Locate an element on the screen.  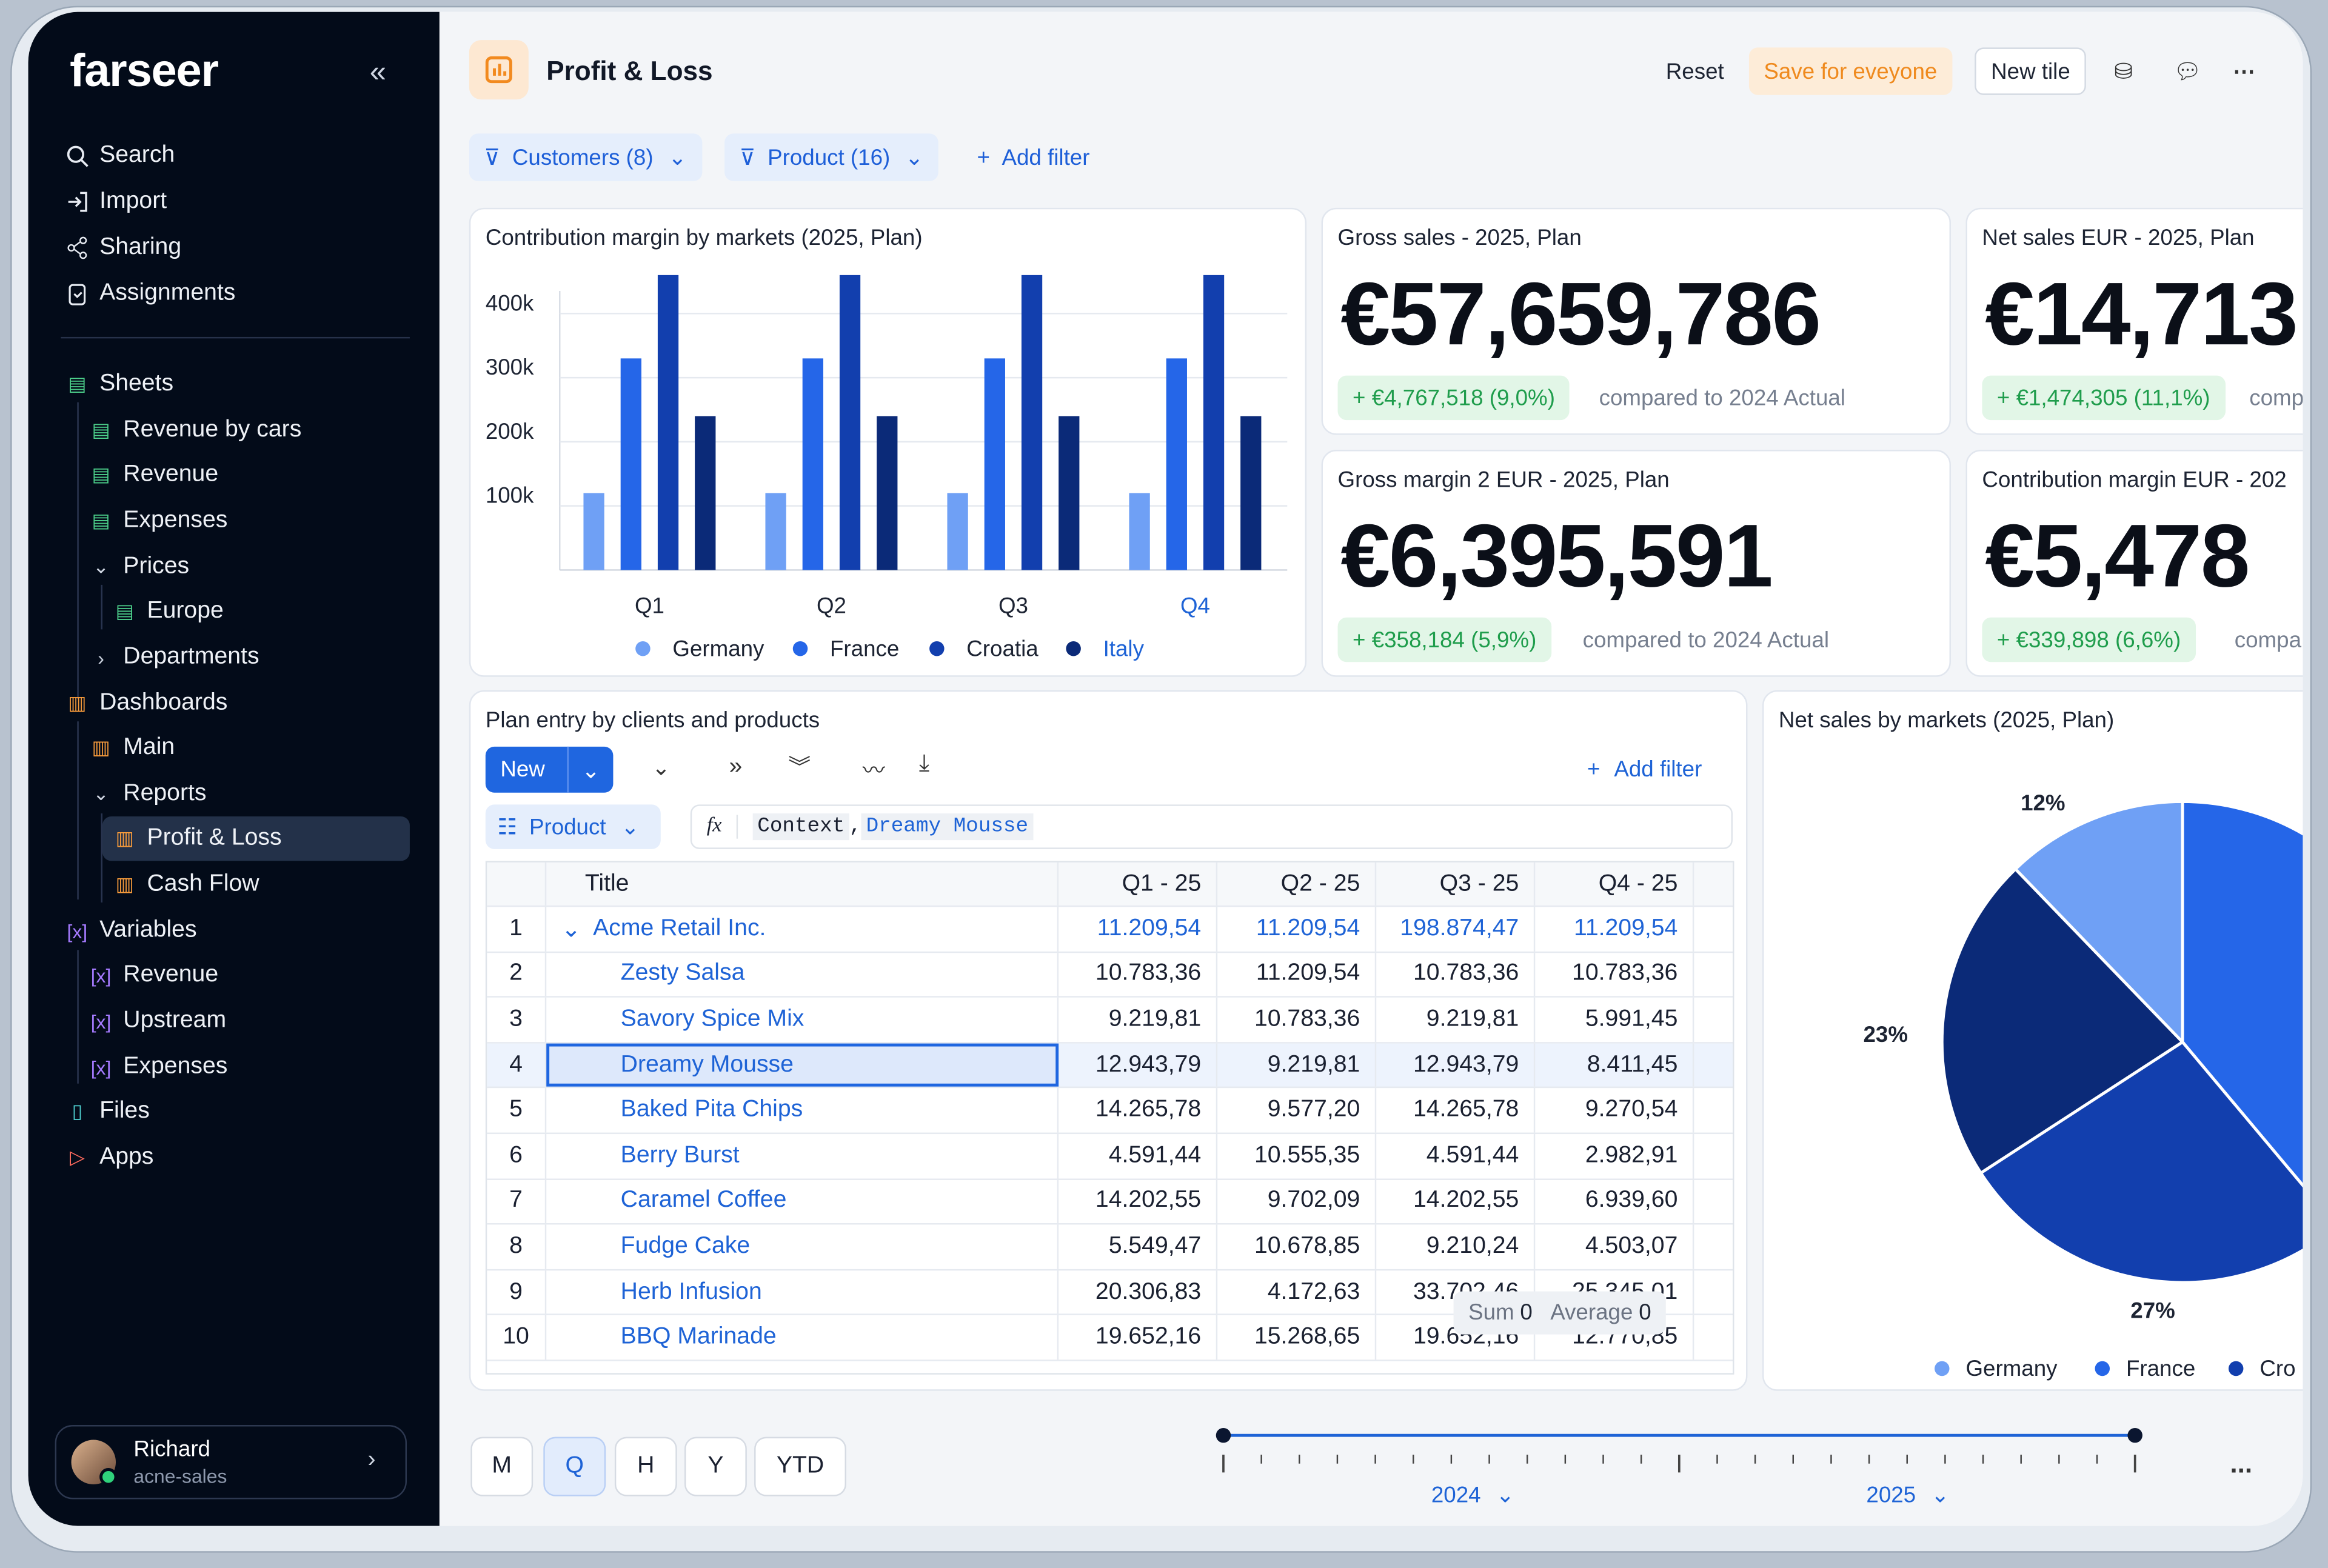
save-for-everyone-button: Save for eveyone is located at coordinates (1850, 71).